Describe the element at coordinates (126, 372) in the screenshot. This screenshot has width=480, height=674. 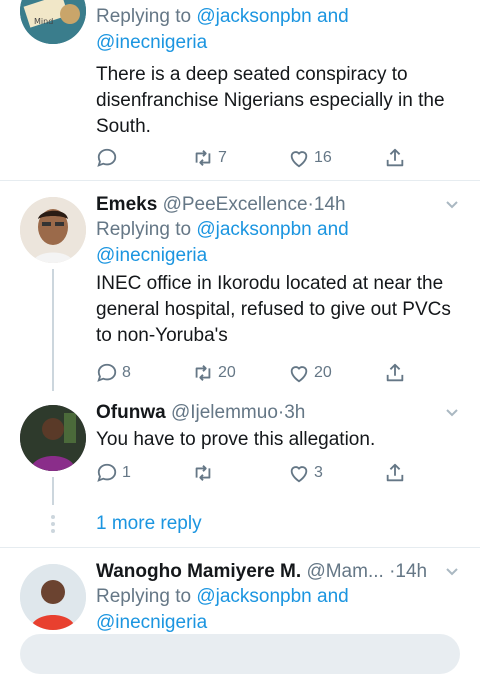
I see `reply-count: 8` at that location.